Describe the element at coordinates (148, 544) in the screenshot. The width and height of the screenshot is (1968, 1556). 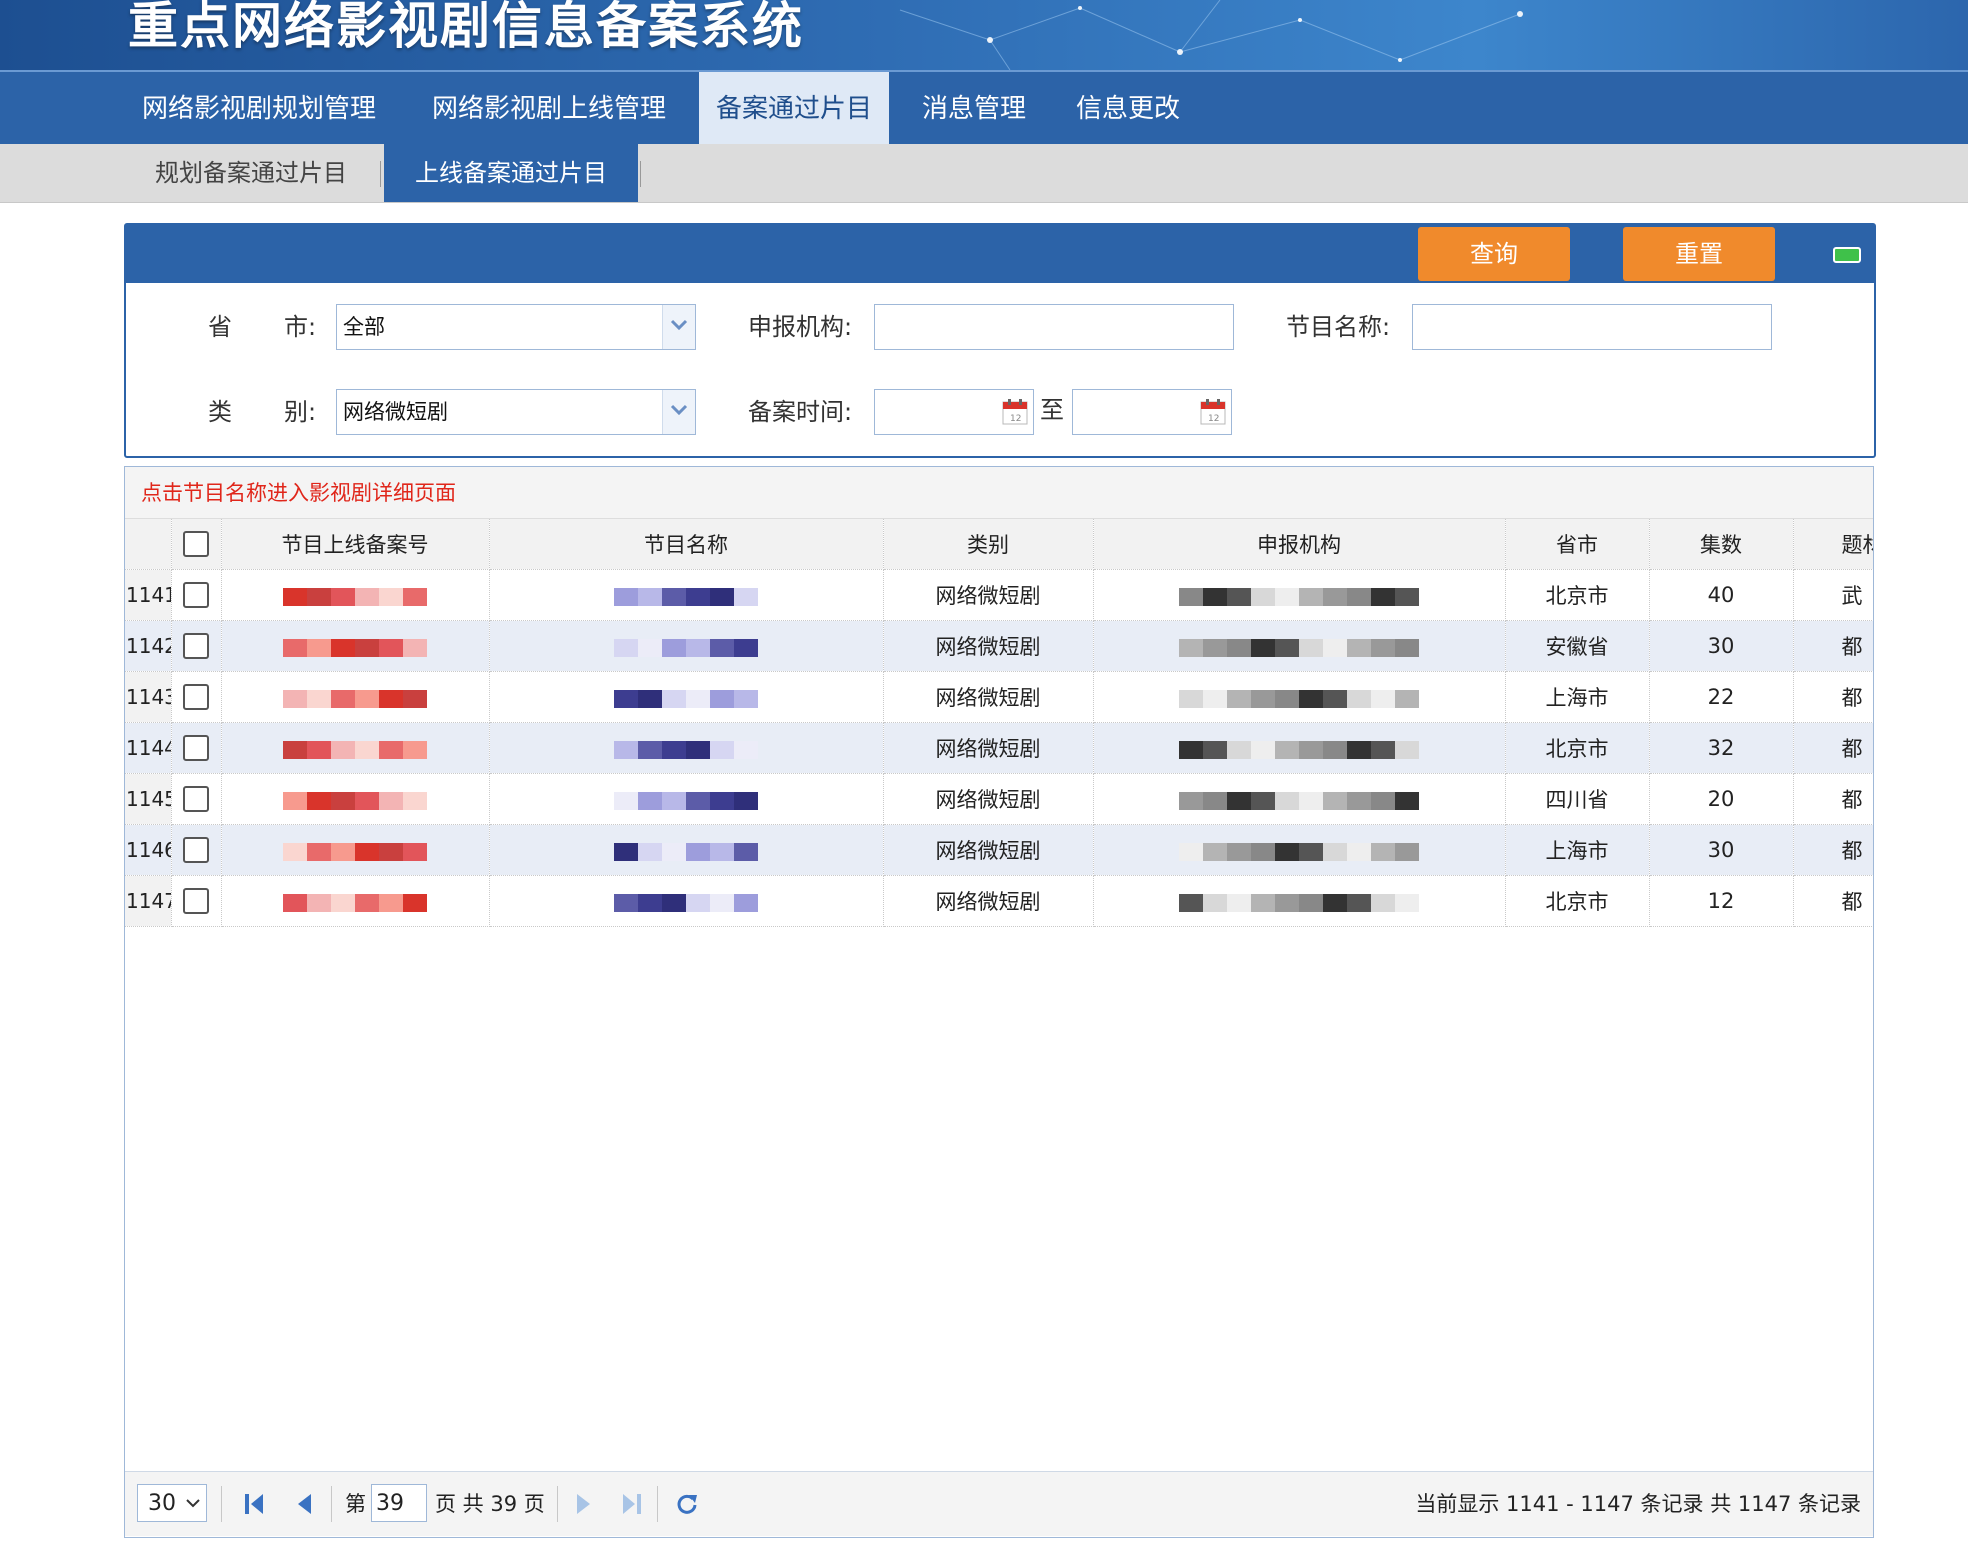
I see `row-number-header` at that location.